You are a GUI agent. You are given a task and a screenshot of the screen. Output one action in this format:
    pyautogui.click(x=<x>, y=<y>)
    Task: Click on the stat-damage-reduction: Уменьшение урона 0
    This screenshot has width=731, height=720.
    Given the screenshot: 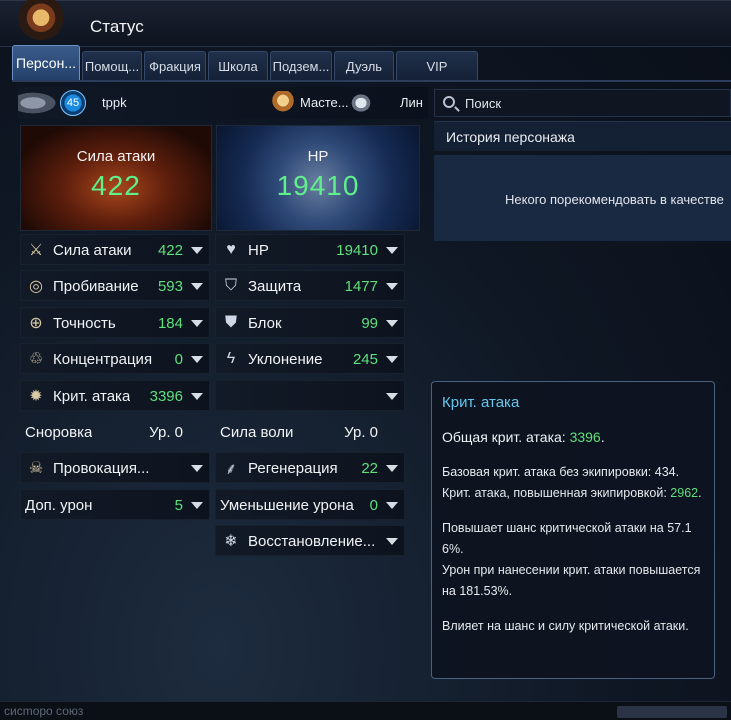 What is the action you would take?
    pyautogui.click(x=310, y=504)
    